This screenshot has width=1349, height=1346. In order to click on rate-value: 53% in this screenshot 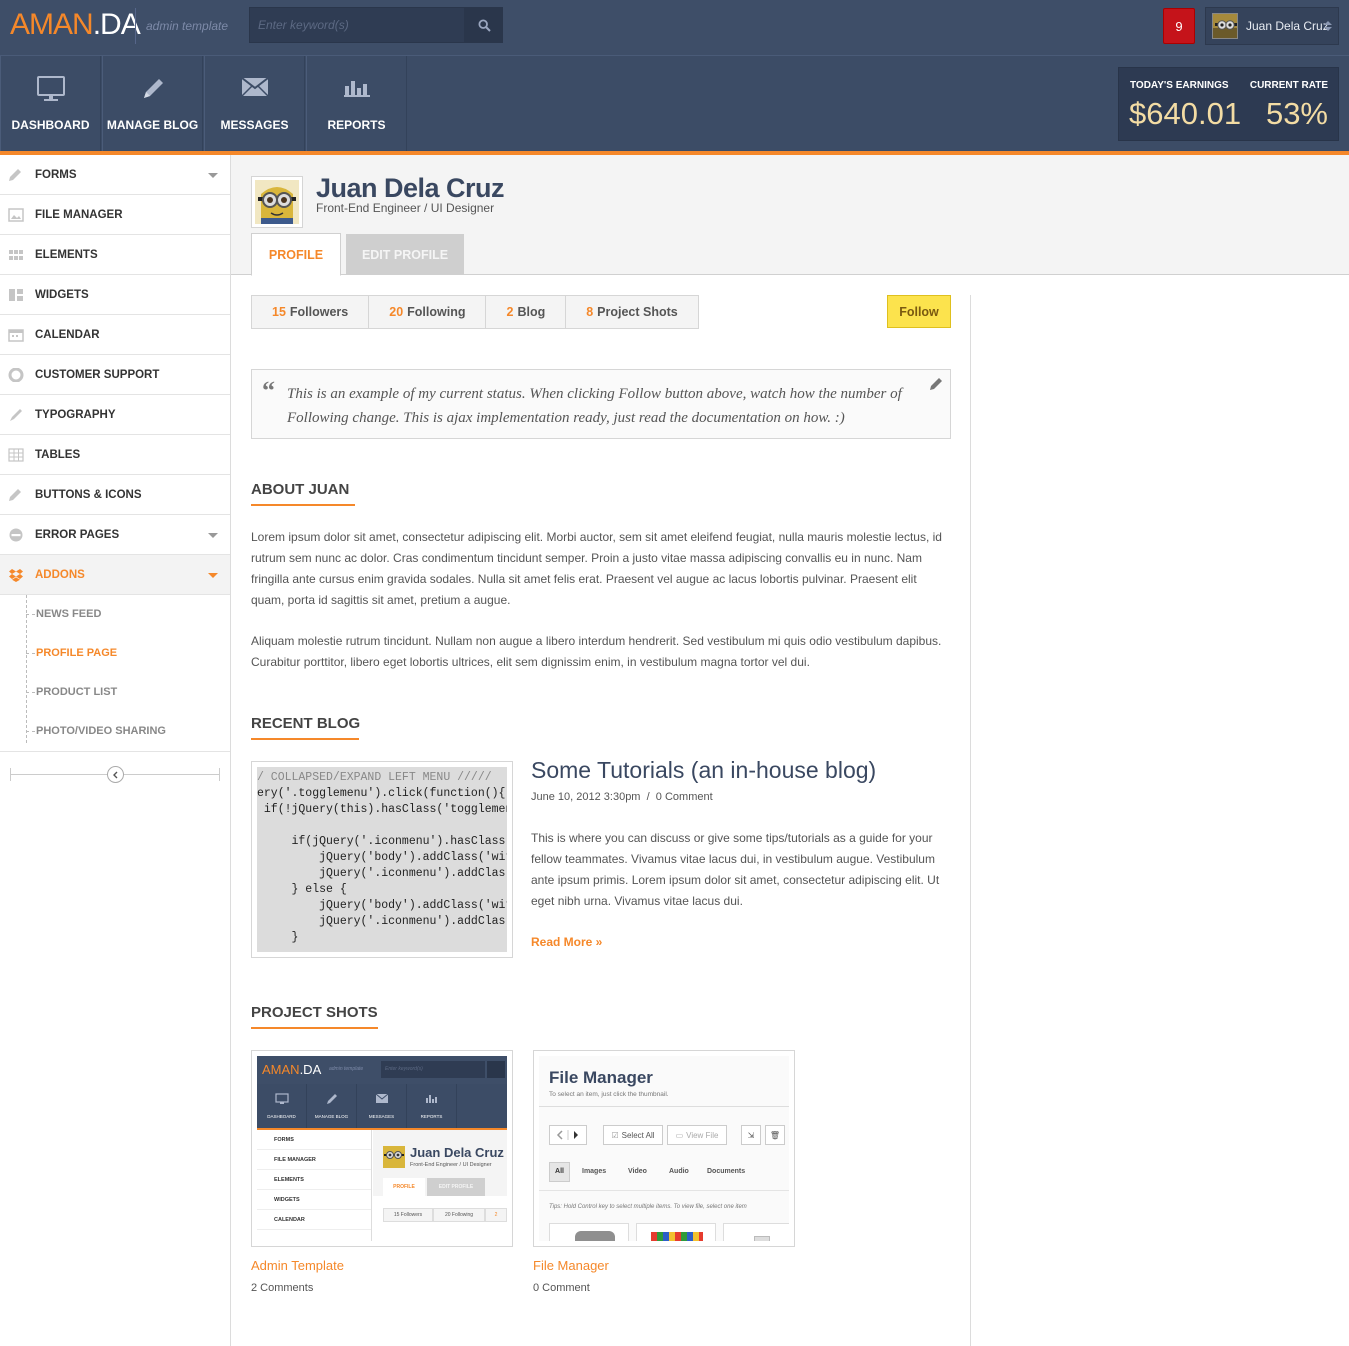, I will do `click(1296, 113)`.